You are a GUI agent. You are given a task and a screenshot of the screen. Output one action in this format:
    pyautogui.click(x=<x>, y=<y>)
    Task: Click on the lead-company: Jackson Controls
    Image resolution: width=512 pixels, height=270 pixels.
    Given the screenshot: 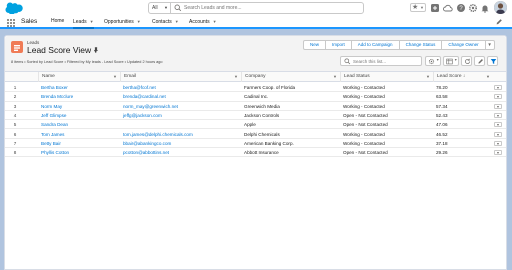 What is the action you would take?
    pyautogui.click(x=262, y=115)
    